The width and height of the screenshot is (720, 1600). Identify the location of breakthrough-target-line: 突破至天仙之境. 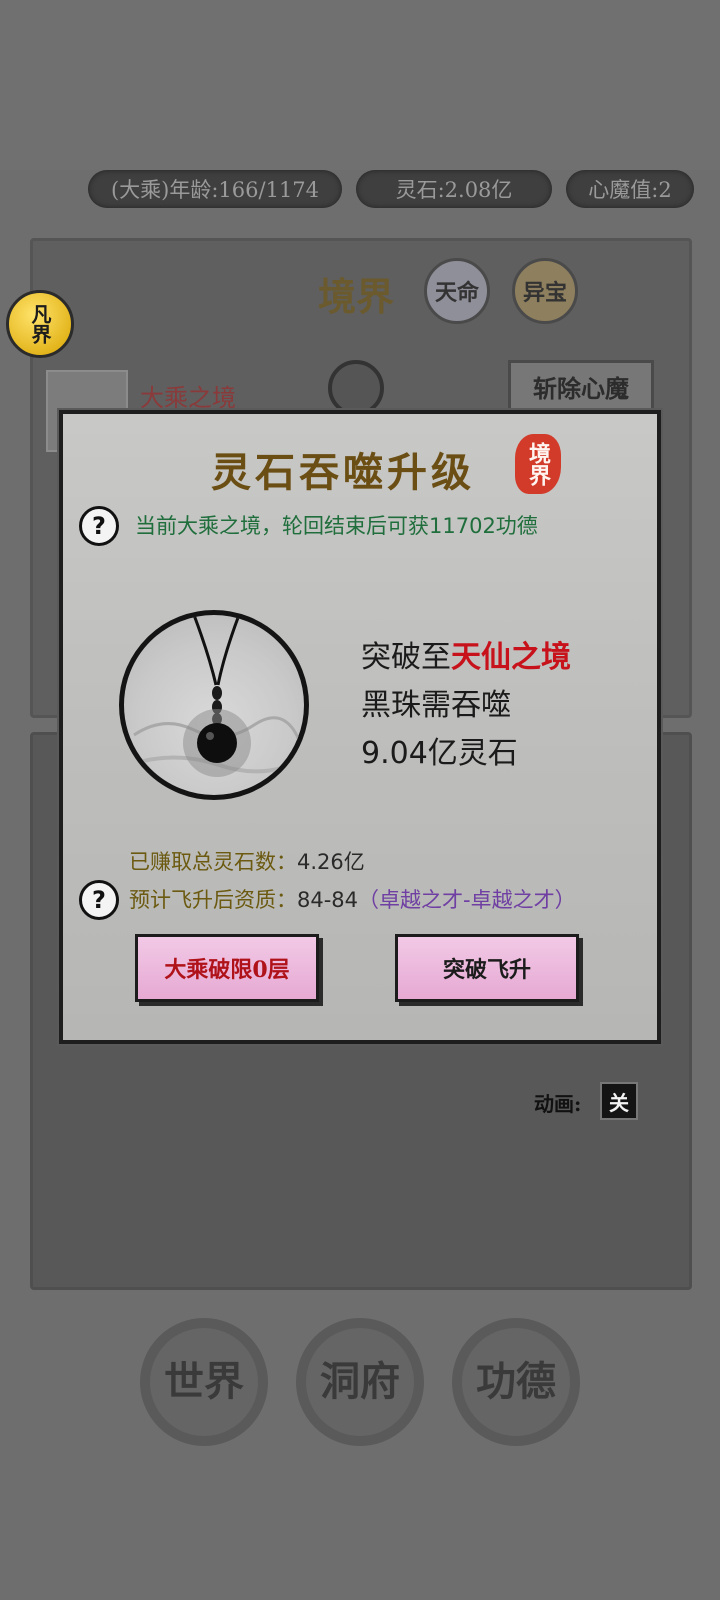
(466, 654).